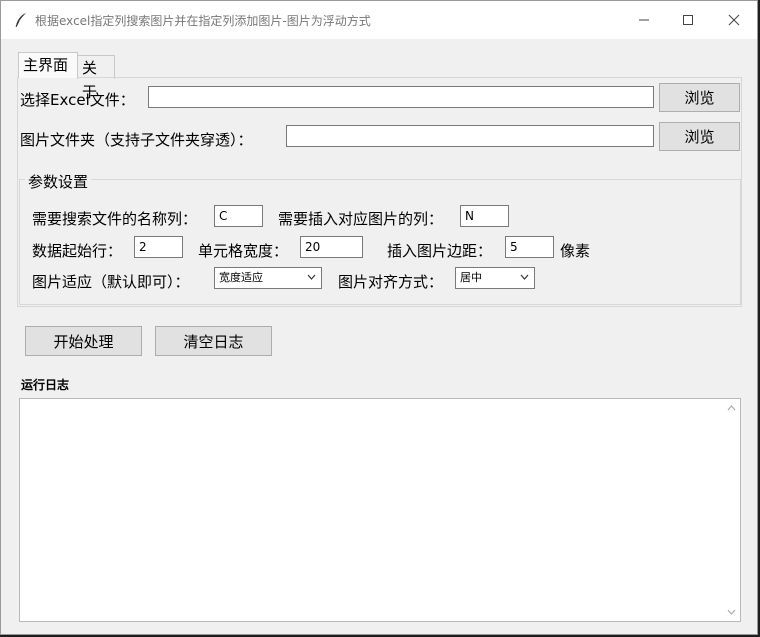 Image resolution: width=760 pixels, height=637 pixels. What do you see at coordinates (241, 277) in the screenshot?
I see `fit-select-value: 宽度适应` at bounding box center [241, 277].